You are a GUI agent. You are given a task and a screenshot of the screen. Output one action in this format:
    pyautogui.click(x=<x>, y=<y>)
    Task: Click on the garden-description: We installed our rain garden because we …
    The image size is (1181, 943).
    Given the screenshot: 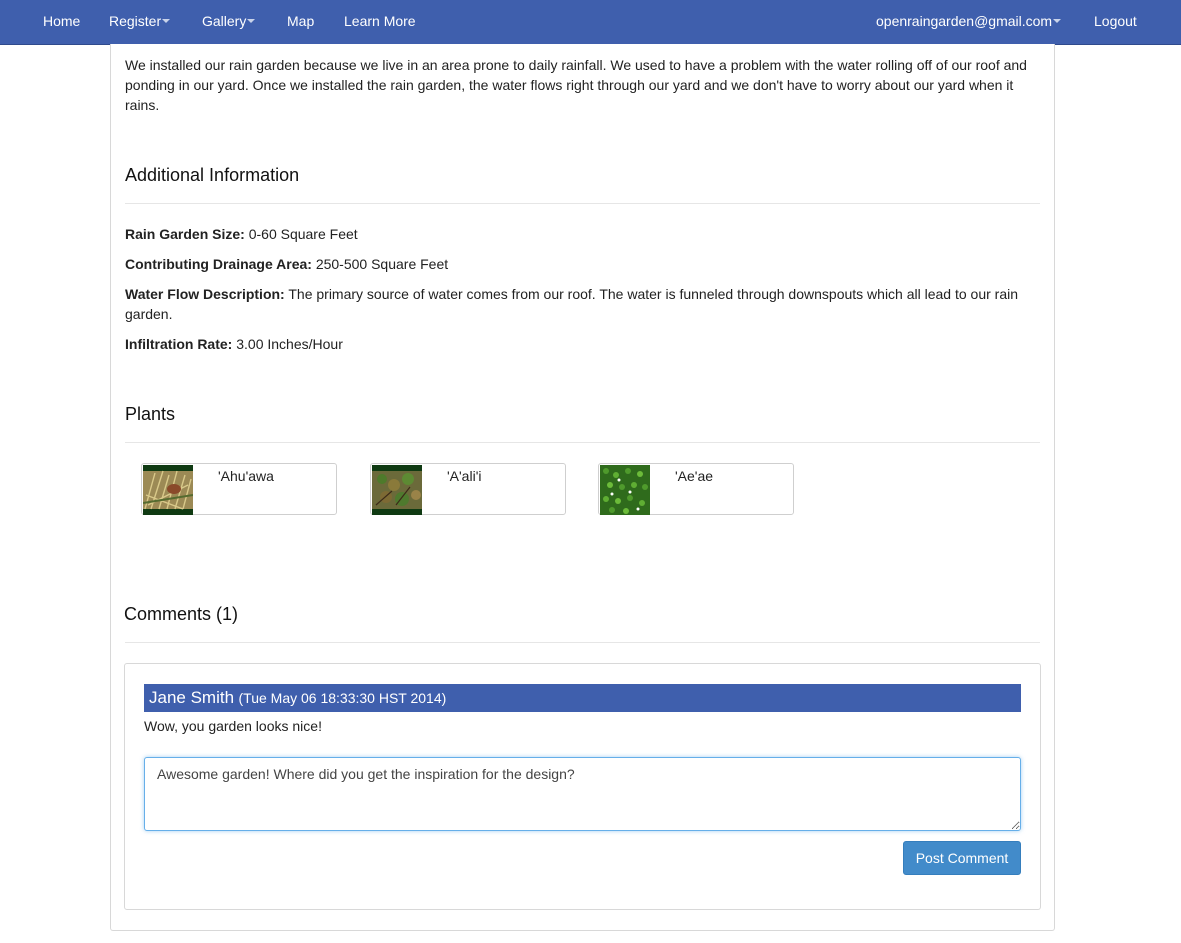 What is the action you would take?
    pyautogui.click(x=576, y=85)
    